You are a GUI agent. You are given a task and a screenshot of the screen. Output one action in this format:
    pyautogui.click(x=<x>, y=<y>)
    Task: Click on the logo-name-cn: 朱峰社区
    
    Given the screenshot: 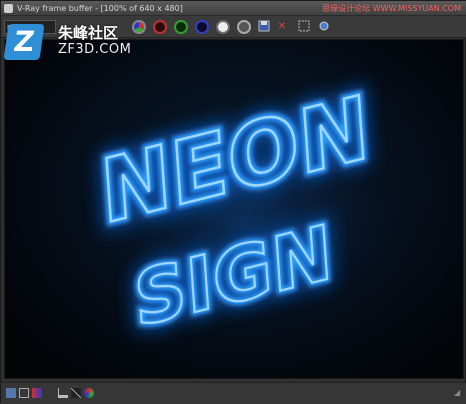 What is the action you would take?
    pyautogui.click(x=88, y=33)
    